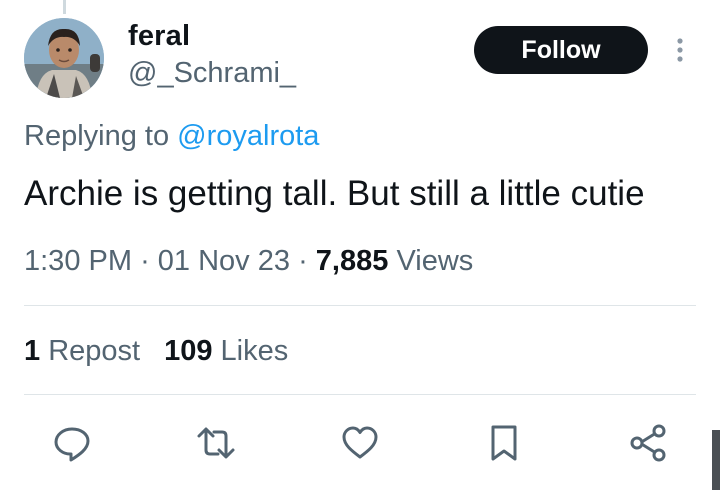 Image resolution: width=720 pixels, height=490 pixels. What do you see at coordinates (188, 351) in the screenshot?
I see `likes-count: 109` at bounding box center [188, 351].